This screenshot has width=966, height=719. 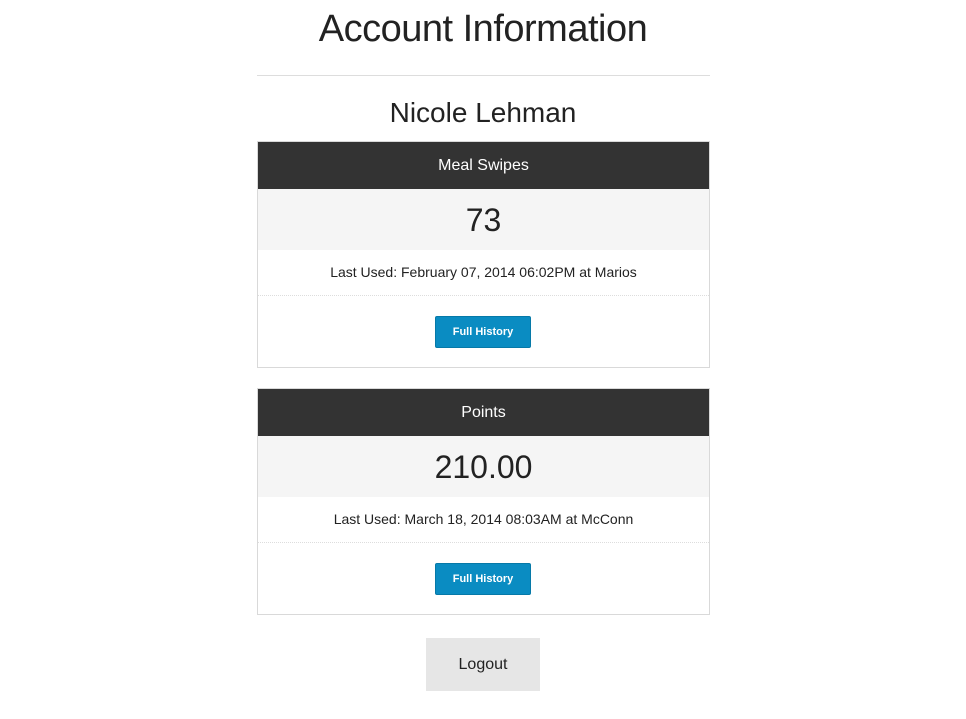 I want to click on logout-button: Logout, so click(x=483, y=664).